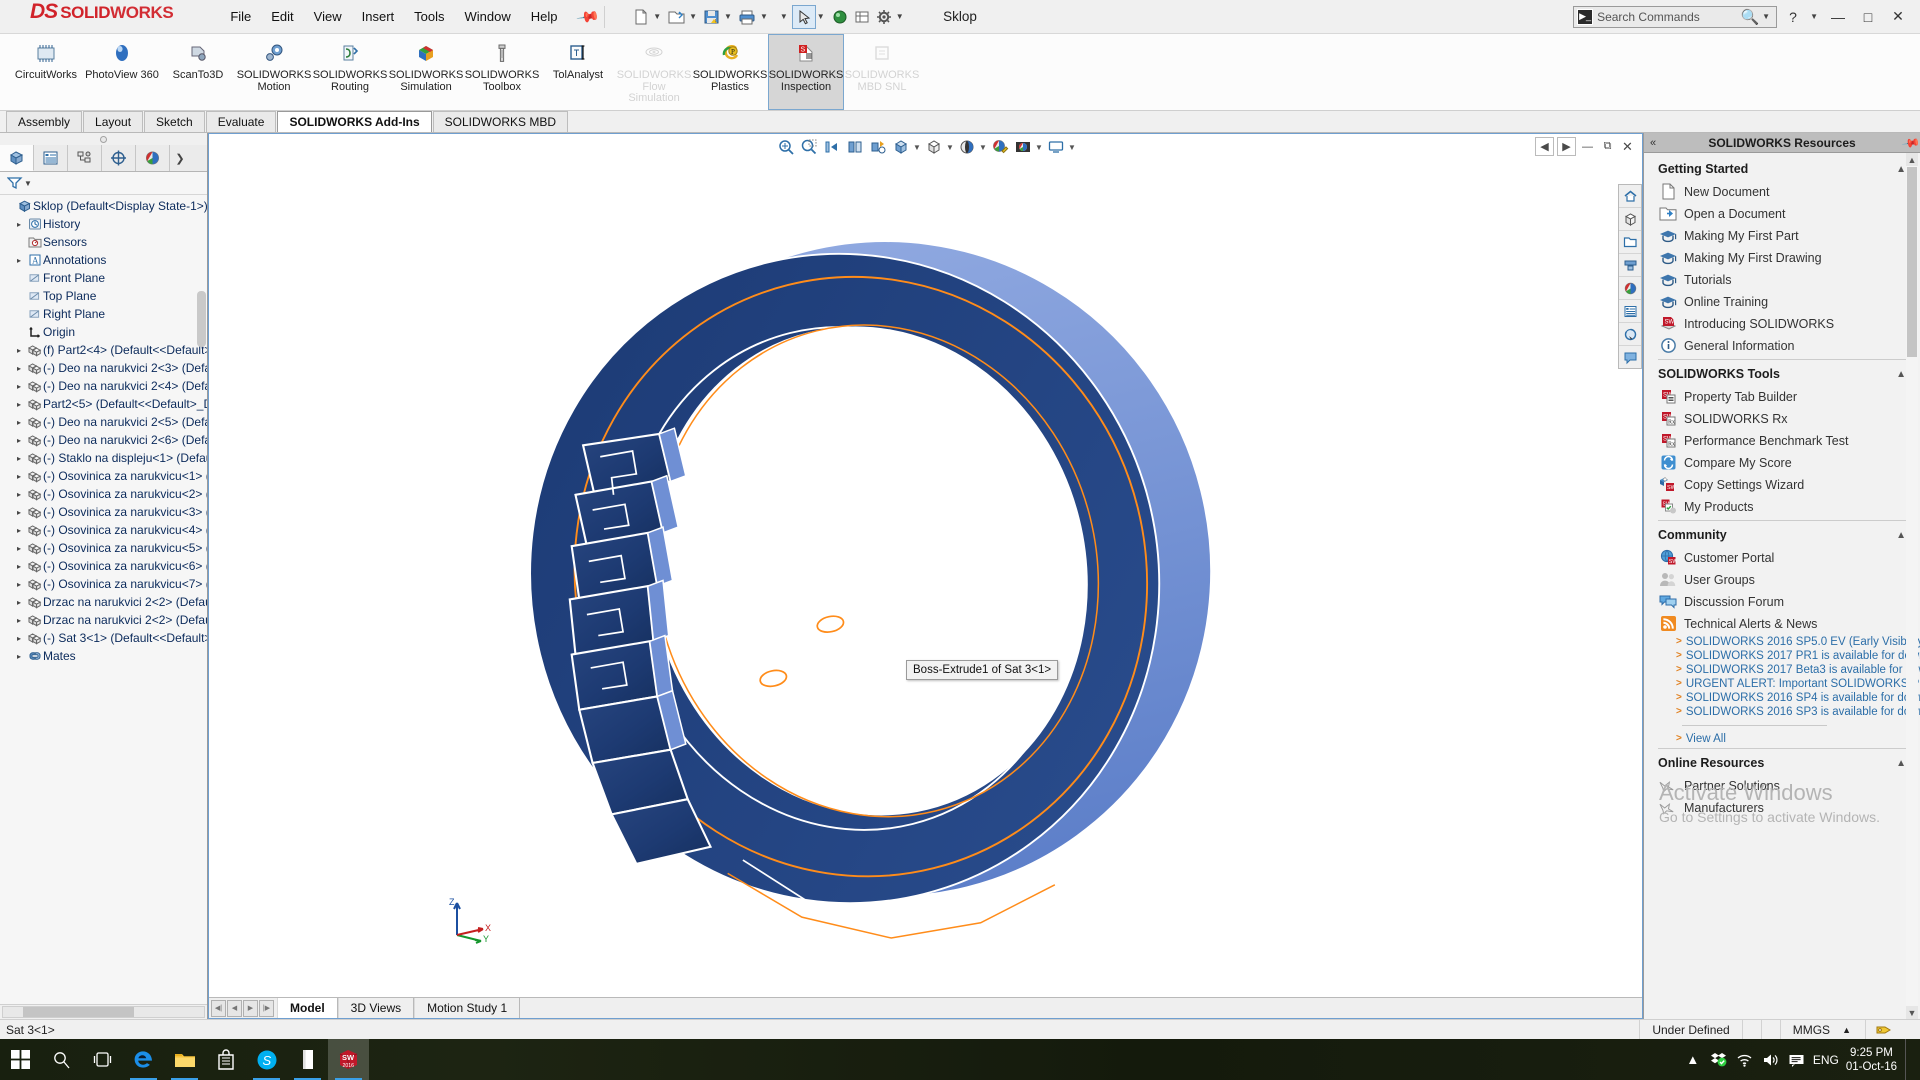  I want to click on minimize-button: —, so click(1838, 17).